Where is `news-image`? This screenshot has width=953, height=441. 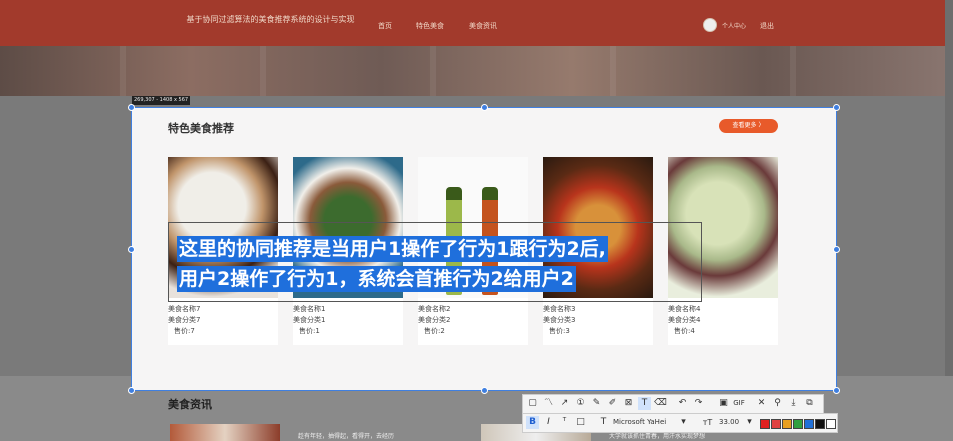 news-image is located at coordinates (225, 432).